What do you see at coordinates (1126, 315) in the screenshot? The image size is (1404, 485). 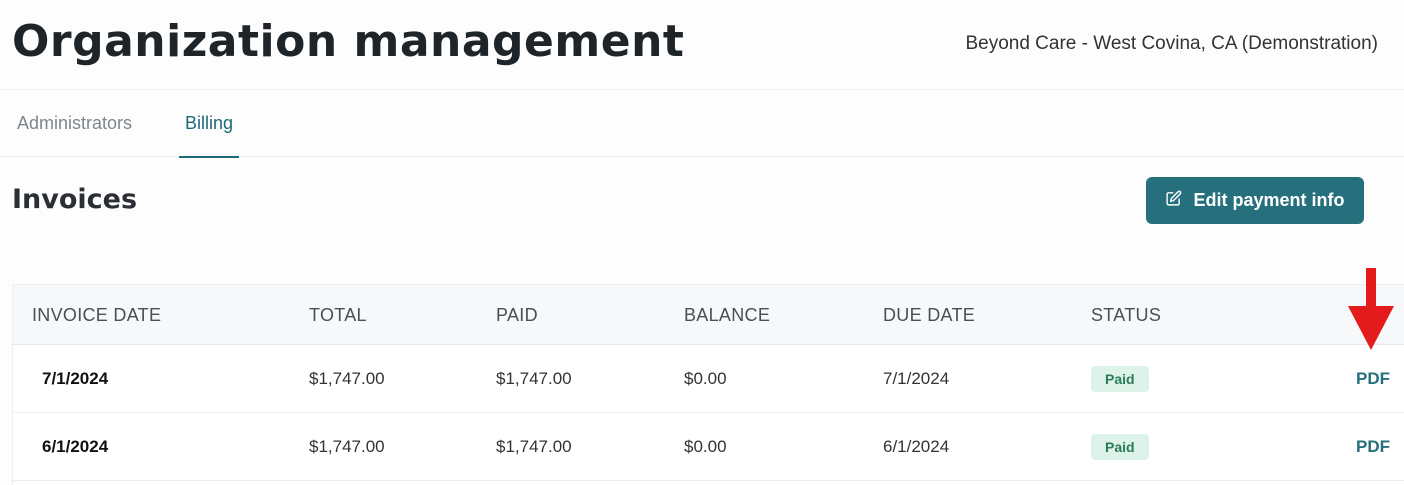 I see `column-header-status: STATUS` at bounding box center [1126, 315].